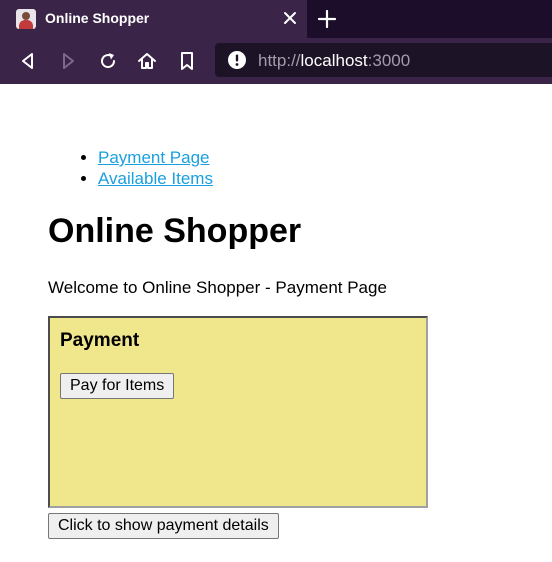  Describe the element at coordinates (26, 19) in the screenshot. I see `favicon-icon` at that location.